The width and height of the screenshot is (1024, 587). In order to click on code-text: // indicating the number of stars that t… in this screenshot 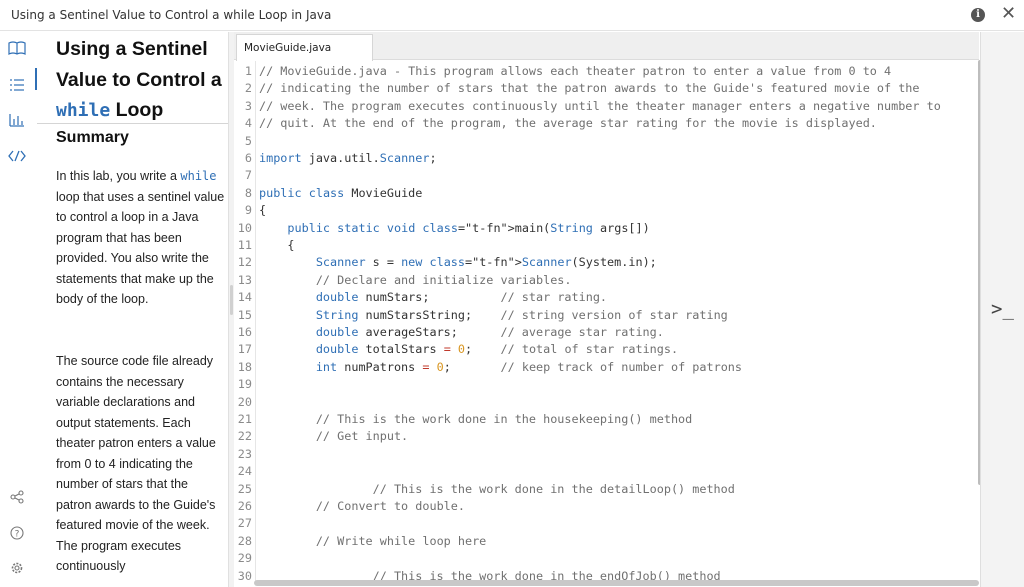, I will do `click(589, 88)`.